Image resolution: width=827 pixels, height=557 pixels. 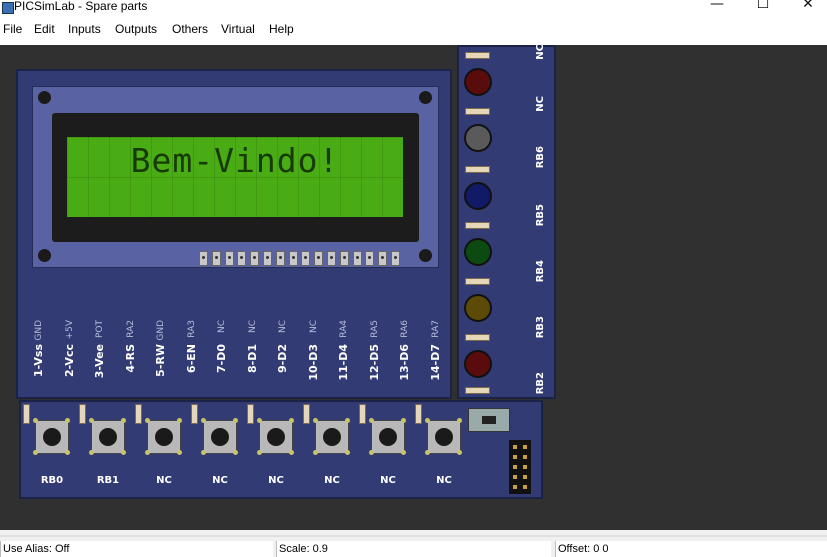 I want to click on close-button: ✕, so click(x=806, y=8).